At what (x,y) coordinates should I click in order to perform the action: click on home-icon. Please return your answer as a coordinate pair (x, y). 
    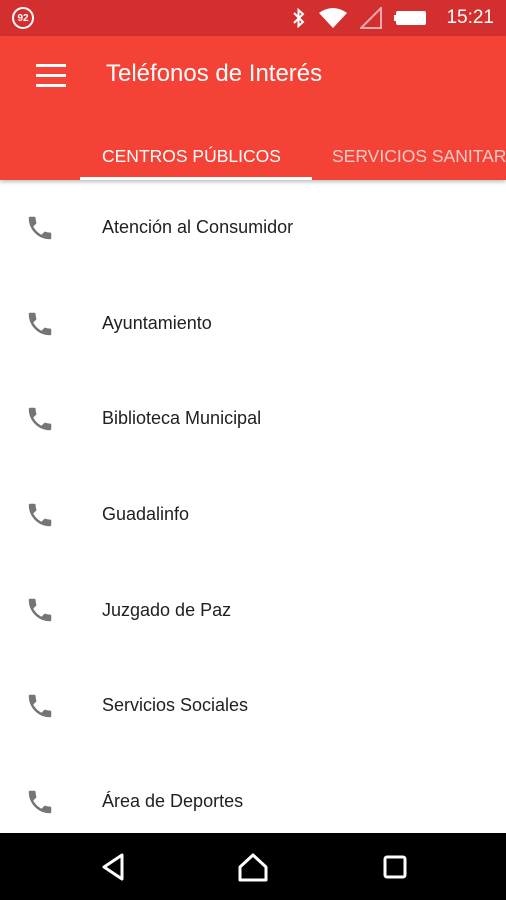
    Looking at the image, I should click on (253, 867).